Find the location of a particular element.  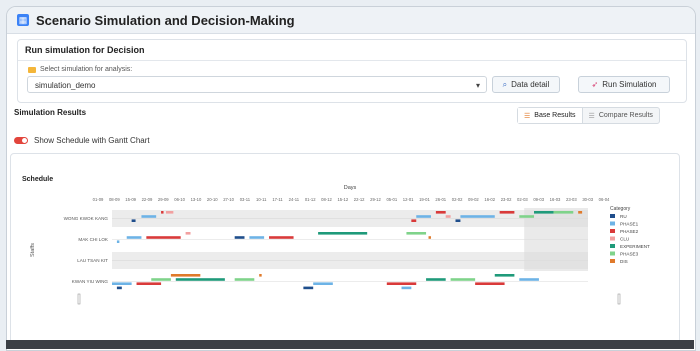

x-tick-label: 15-12 is located at coordinates (342, 199).